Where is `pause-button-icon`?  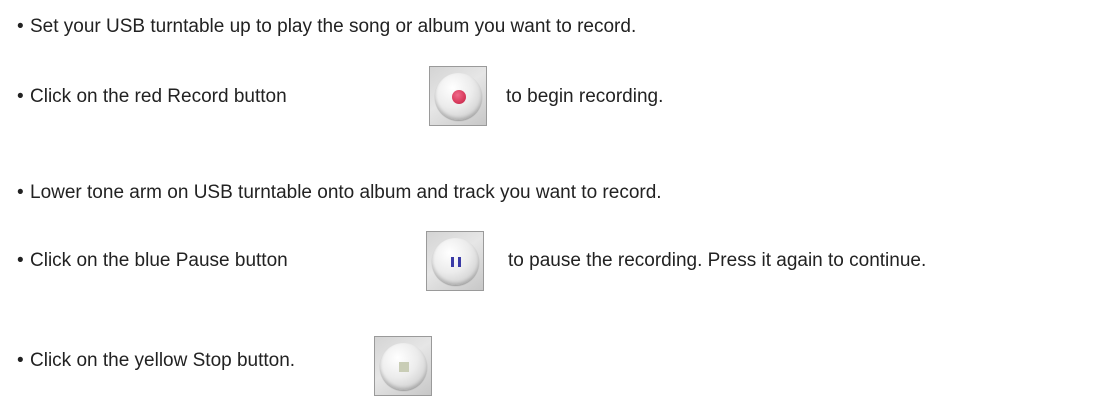
pause-button-icon is located at coordinates (455, 261).